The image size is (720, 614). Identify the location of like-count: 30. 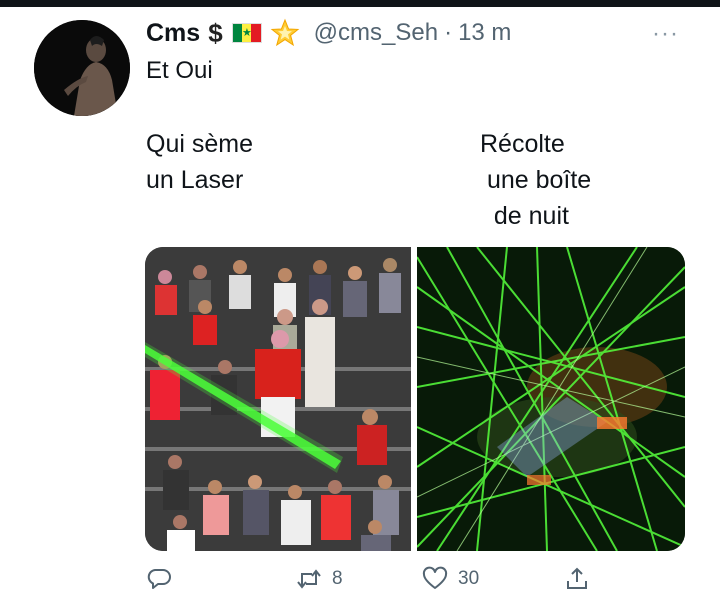
(469, 578).